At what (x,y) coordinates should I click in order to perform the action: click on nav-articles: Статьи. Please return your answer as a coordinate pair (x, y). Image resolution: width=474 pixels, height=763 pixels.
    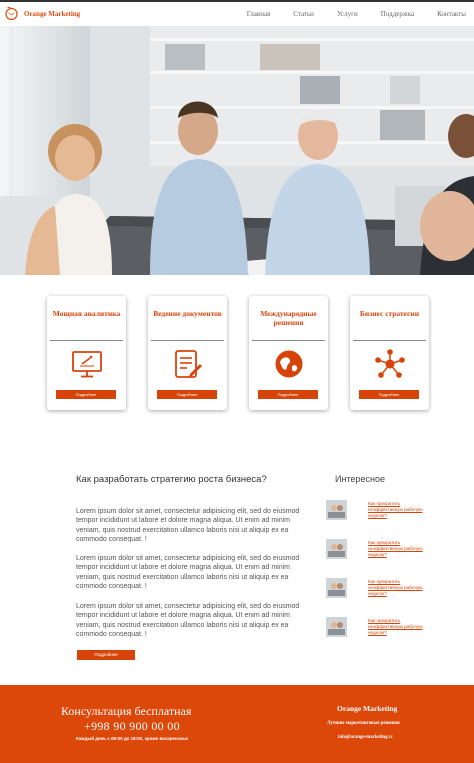
    Looking at the image, I should click on (303, 14).